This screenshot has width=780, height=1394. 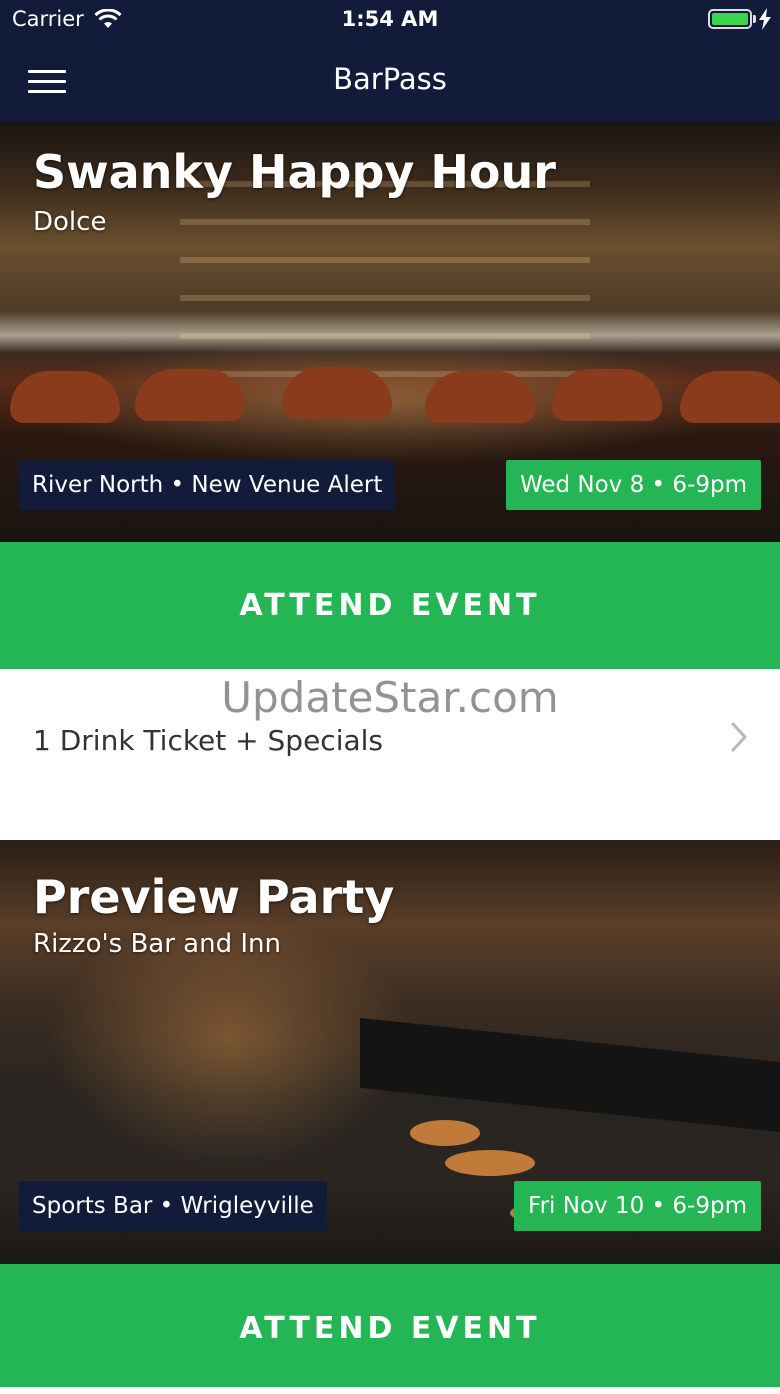 What do you see at coordinates (214, 897) in the screenshot?
I see `event-title: Preview Party` at bounding box center [214, 897].